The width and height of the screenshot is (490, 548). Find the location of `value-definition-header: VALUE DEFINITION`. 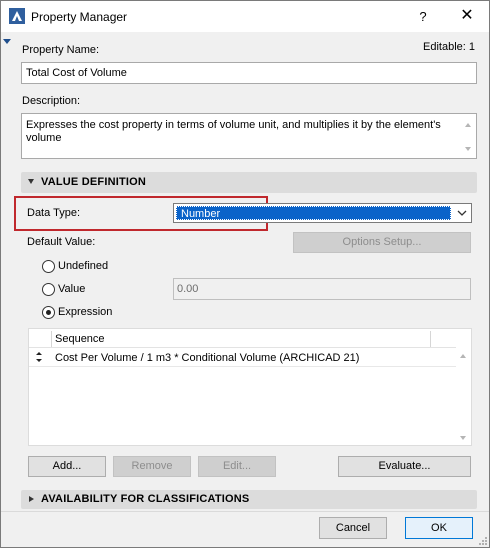

value-definition-header: VALUE DEFINITION is located at coordinates (249, 182).